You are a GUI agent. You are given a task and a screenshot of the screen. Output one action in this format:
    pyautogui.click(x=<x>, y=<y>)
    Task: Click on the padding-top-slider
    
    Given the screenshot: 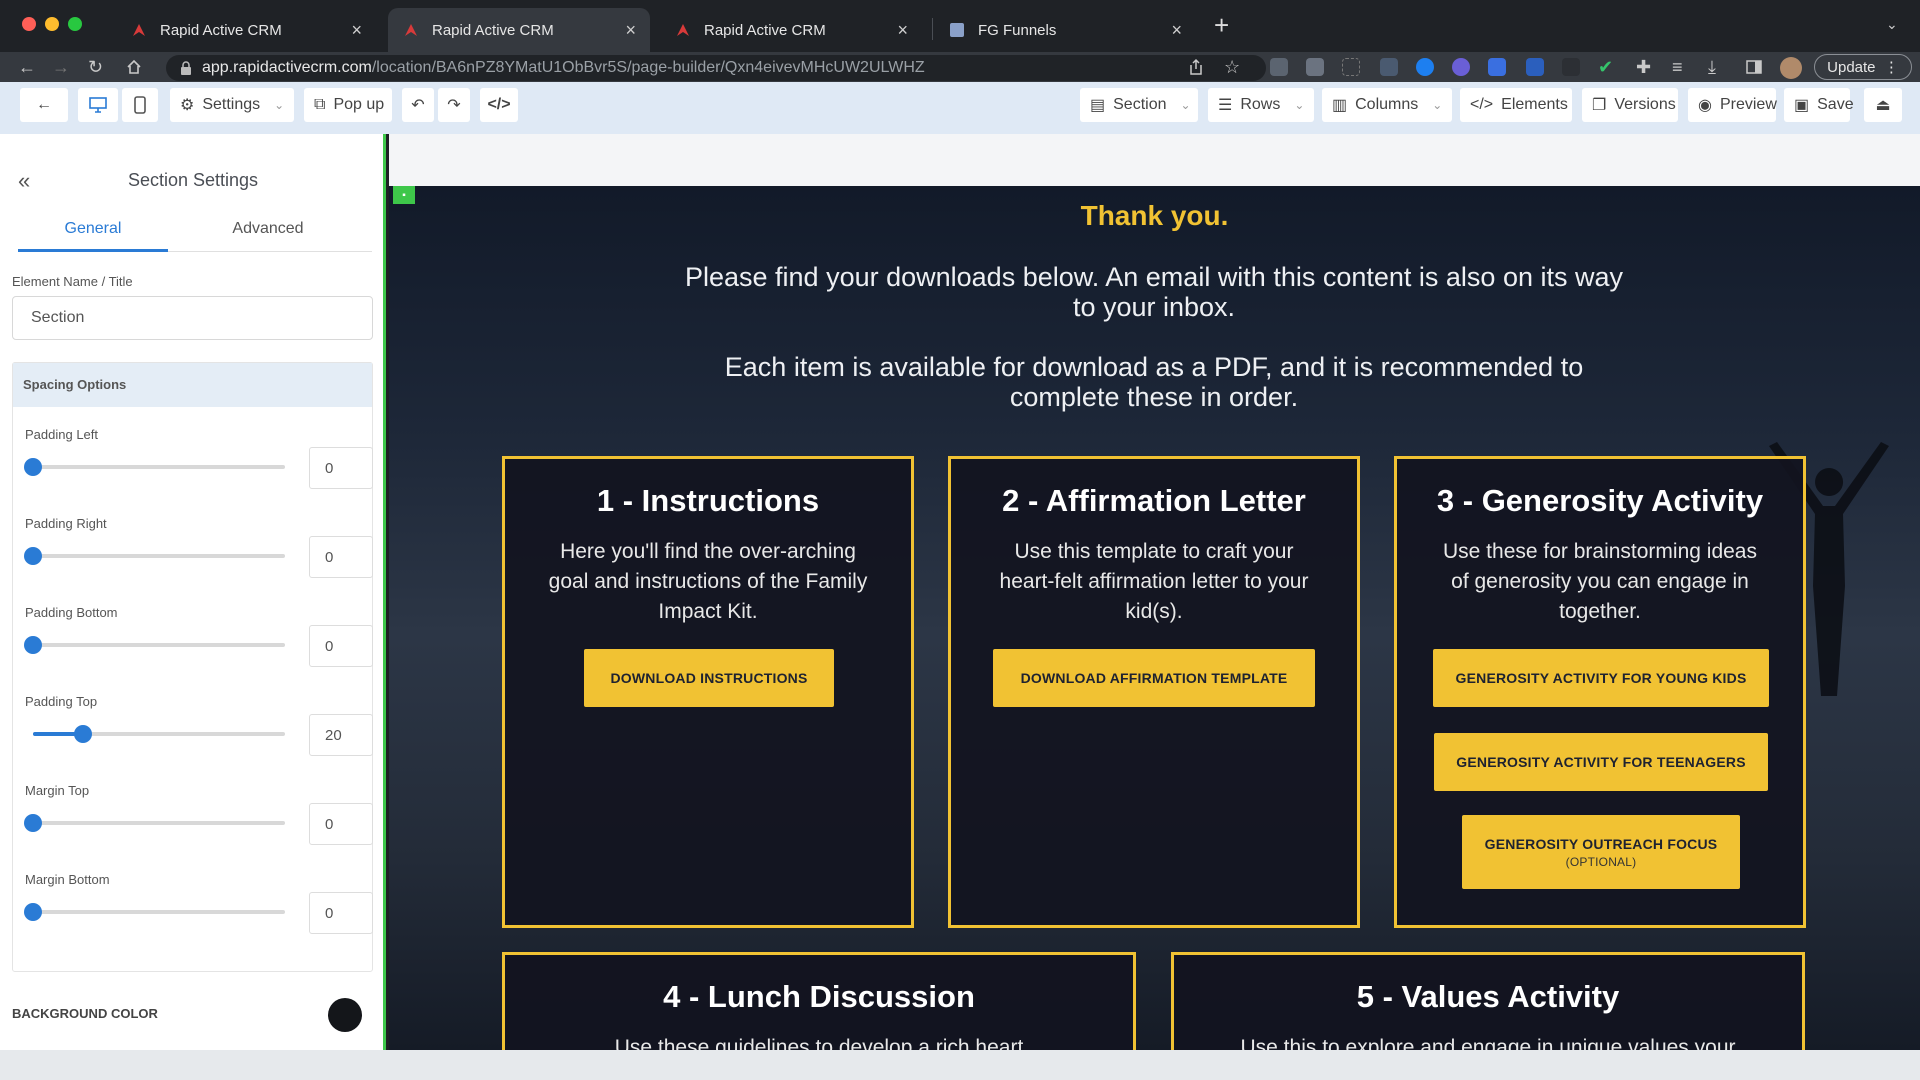 What is the action you would take?
    pyautogui.click(x=159, y=734)
    